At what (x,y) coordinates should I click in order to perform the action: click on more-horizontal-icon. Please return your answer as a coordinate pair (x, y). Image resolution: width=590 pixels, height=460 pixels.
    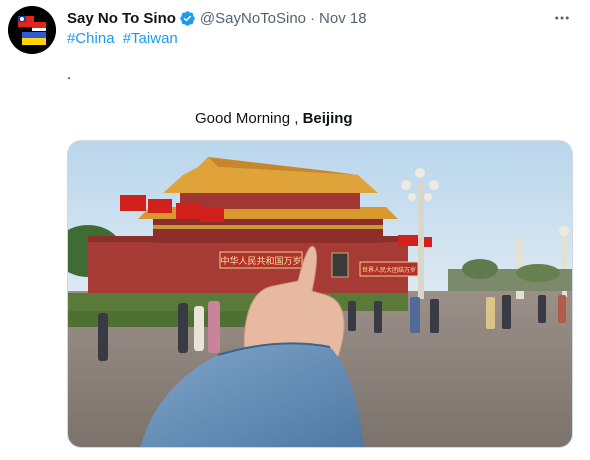
    Looking at the image, I should click on (562, 18).